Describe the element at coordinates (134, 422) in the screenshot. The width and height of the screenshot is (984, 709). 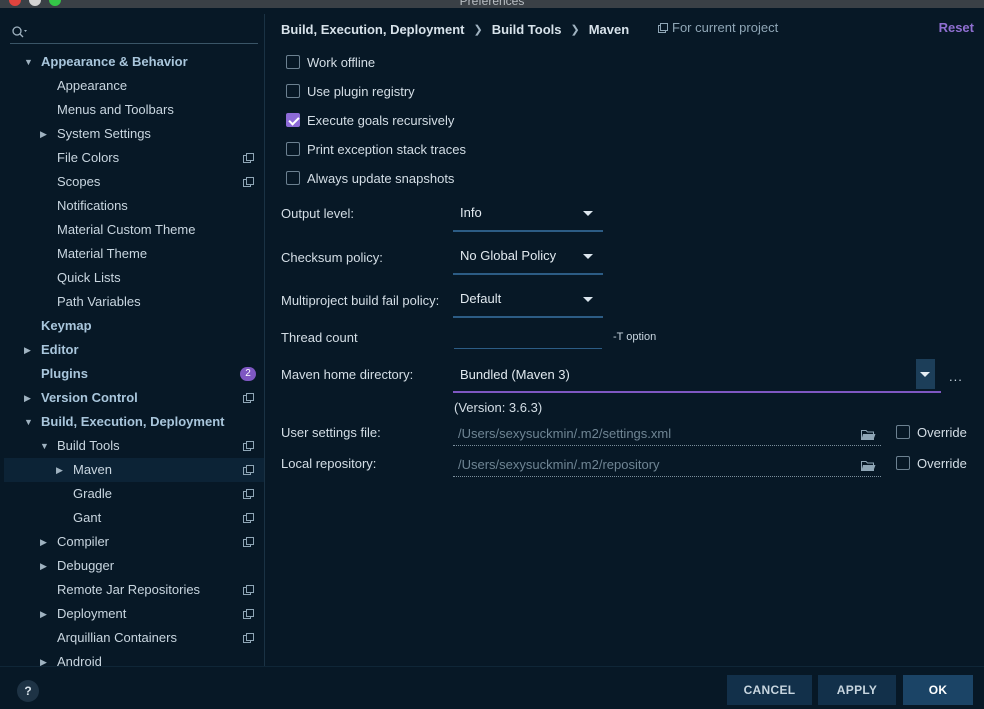
I see `sidebar-item: ▼ Build, Execution, Deployment` at that location.